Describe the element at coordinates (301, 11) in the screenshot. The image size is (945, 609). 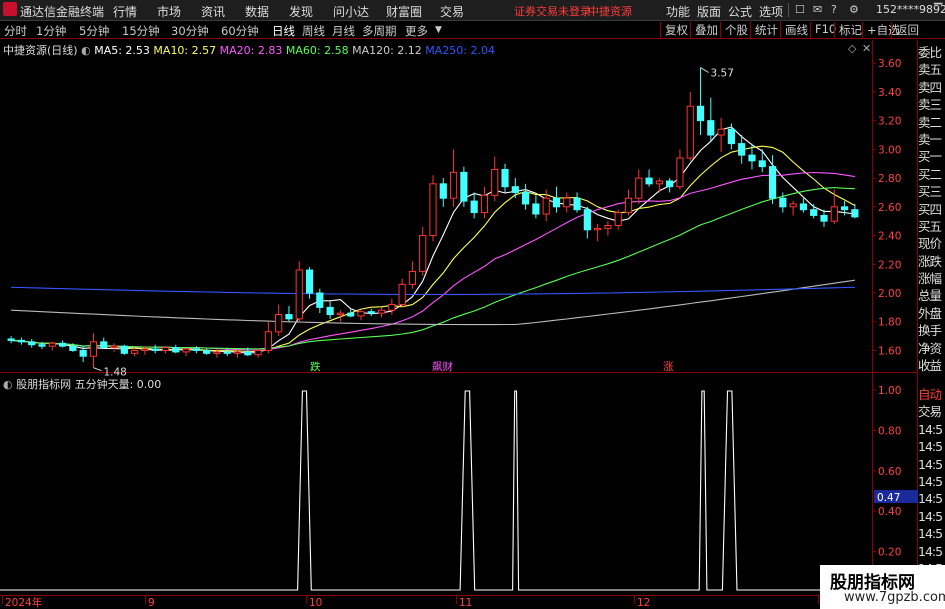
I see `menu-discover: 发现` at that location.